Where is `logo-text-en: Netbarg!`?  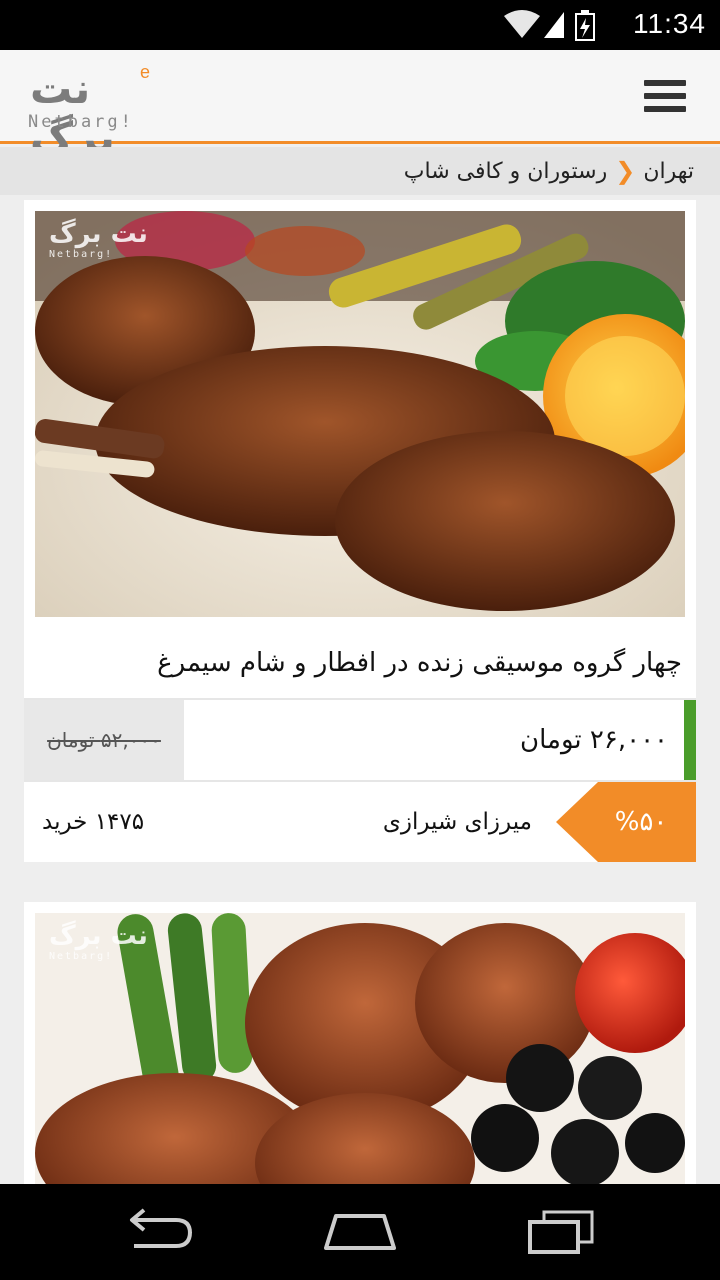
logo-text-en: Netbarg! is located at coordinates (81, 122).